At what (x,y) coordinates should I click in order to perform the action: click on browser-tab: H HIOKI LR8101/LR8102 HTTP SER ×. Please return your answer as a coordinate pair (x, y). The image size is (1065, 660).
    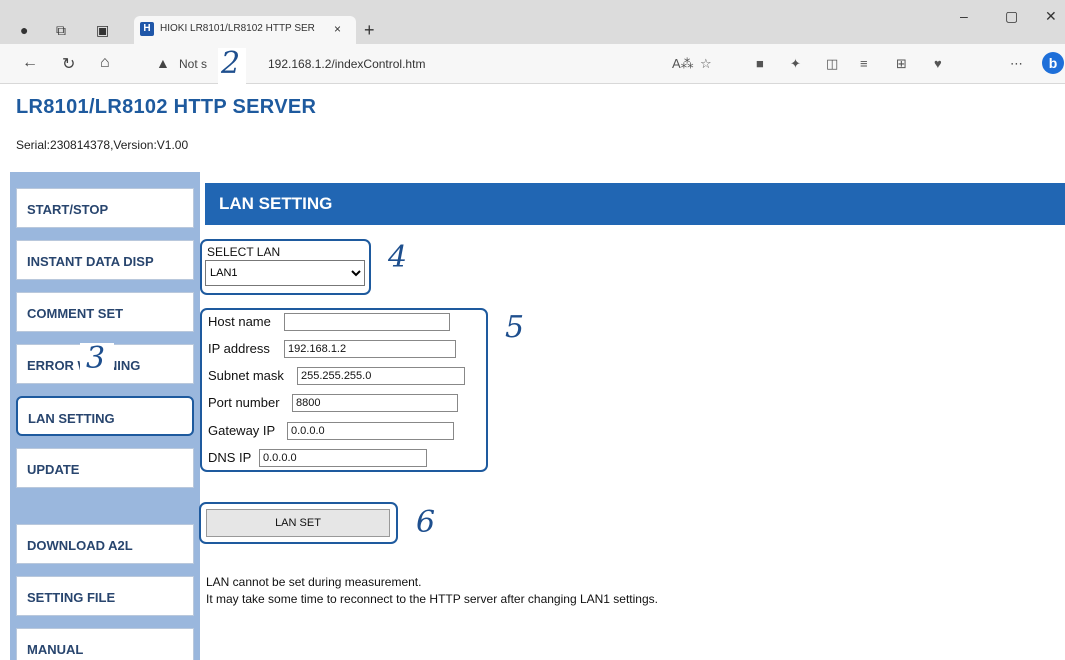
    Looking at the image, I should click on (245, 30).